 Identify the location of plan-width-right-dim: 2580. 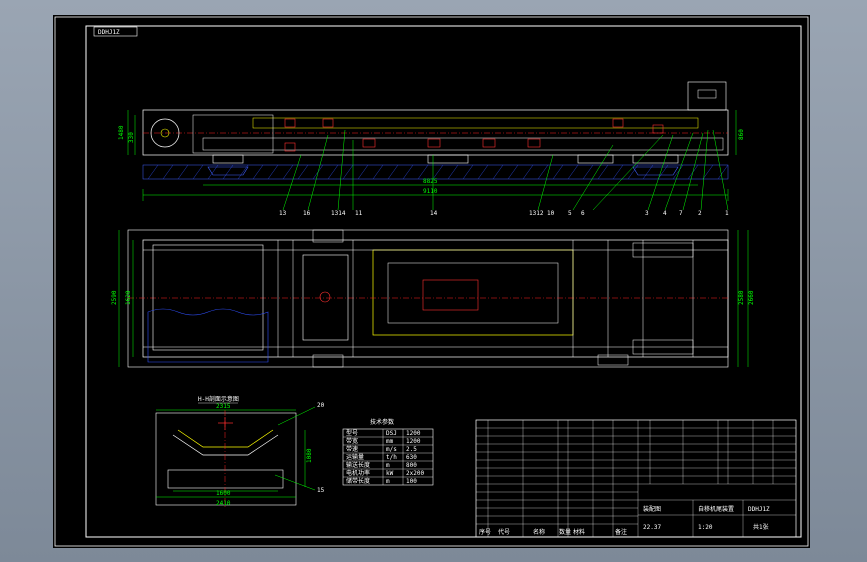
(741, 297).